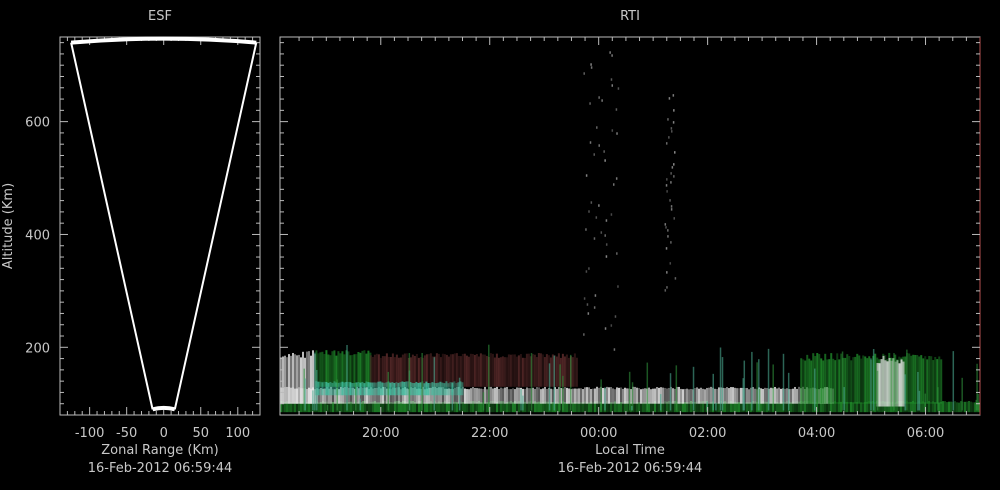 The width and height of the screenshot is (1000, 490). Describe the element at coordinates (37, 235) in the screenshot. I see `esf-y-tick-label: 400` at that location.